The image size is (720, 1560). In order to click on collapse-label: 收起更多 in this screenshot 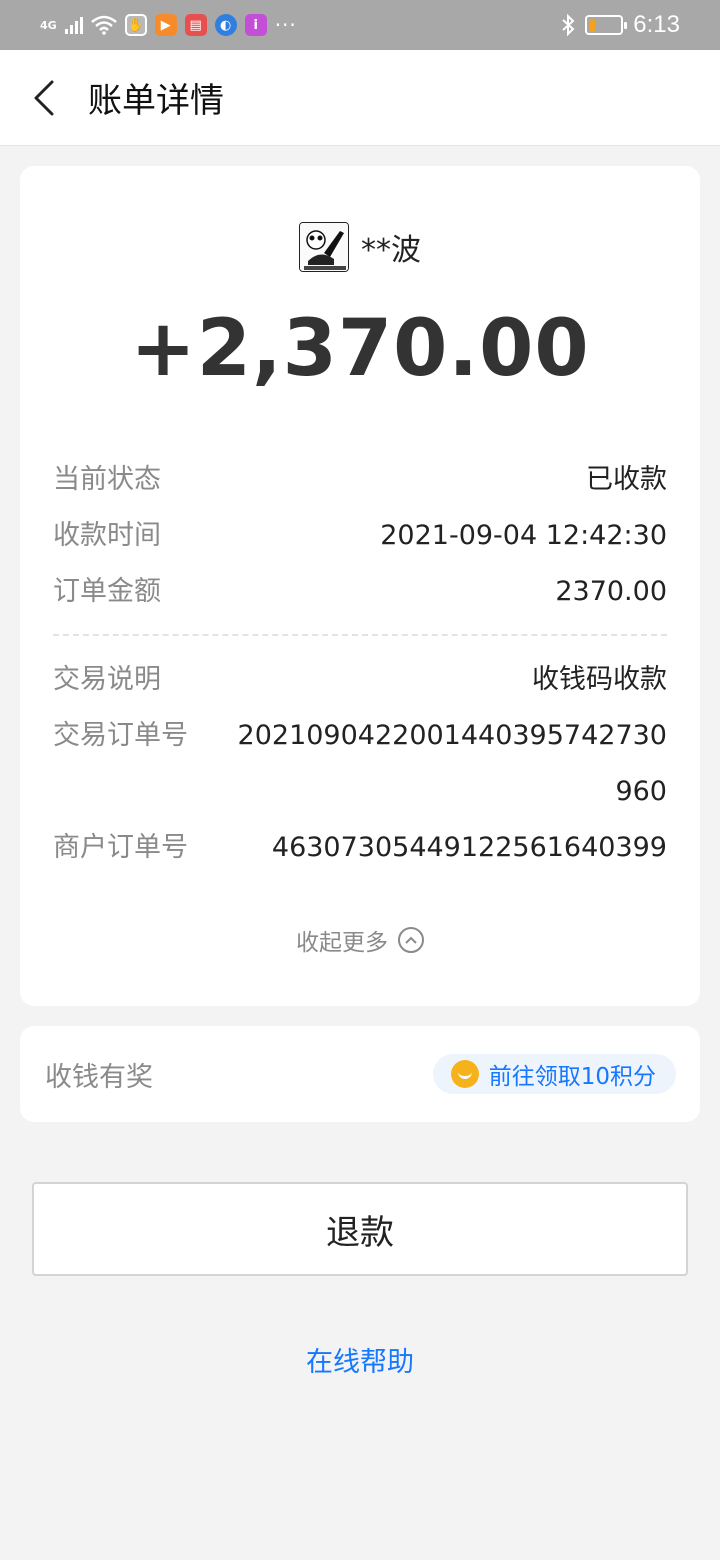, I will do `click(342, 943)`.